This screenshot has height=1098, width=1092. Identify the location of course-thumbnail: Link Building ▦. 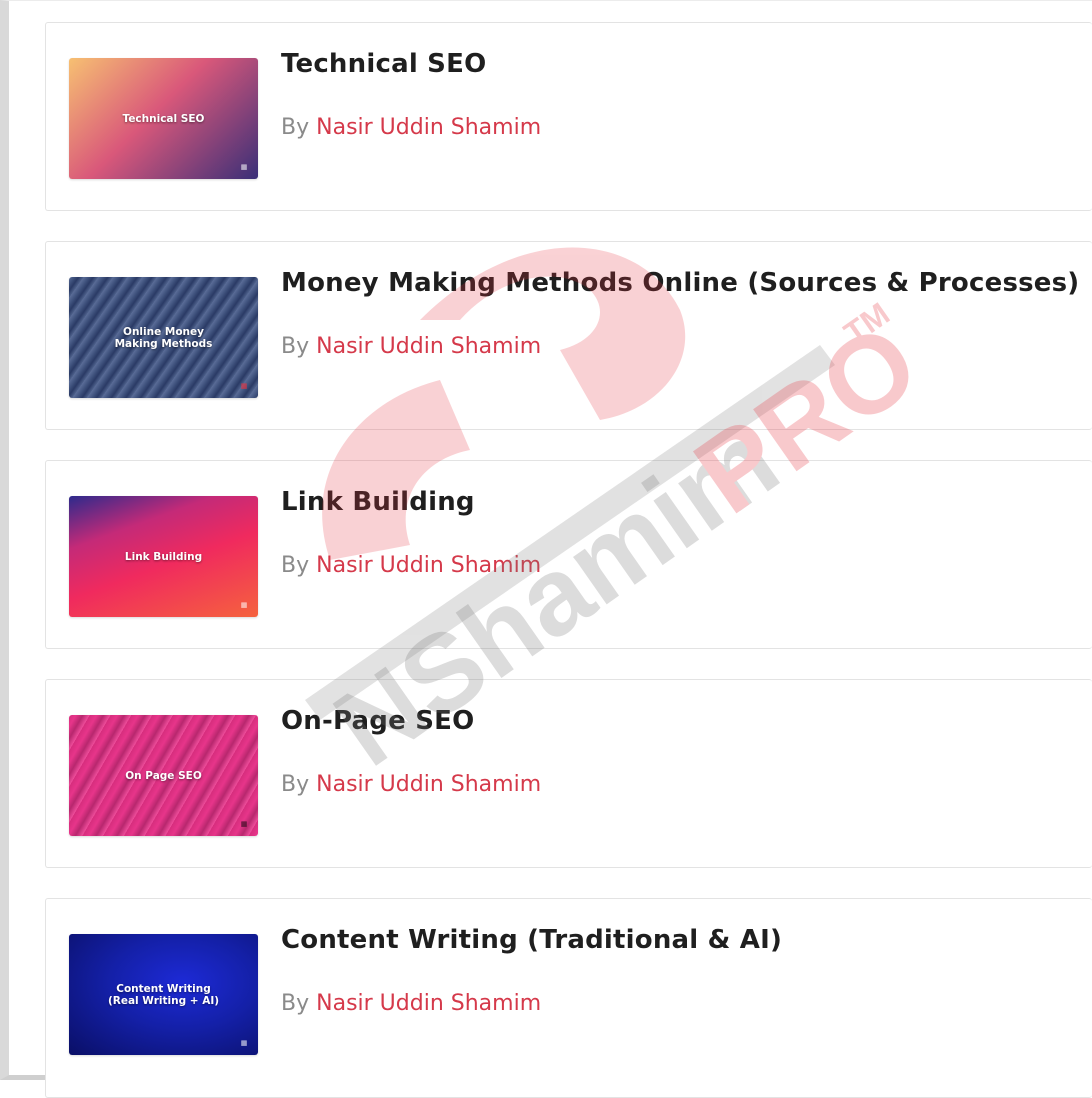
(163, 556).